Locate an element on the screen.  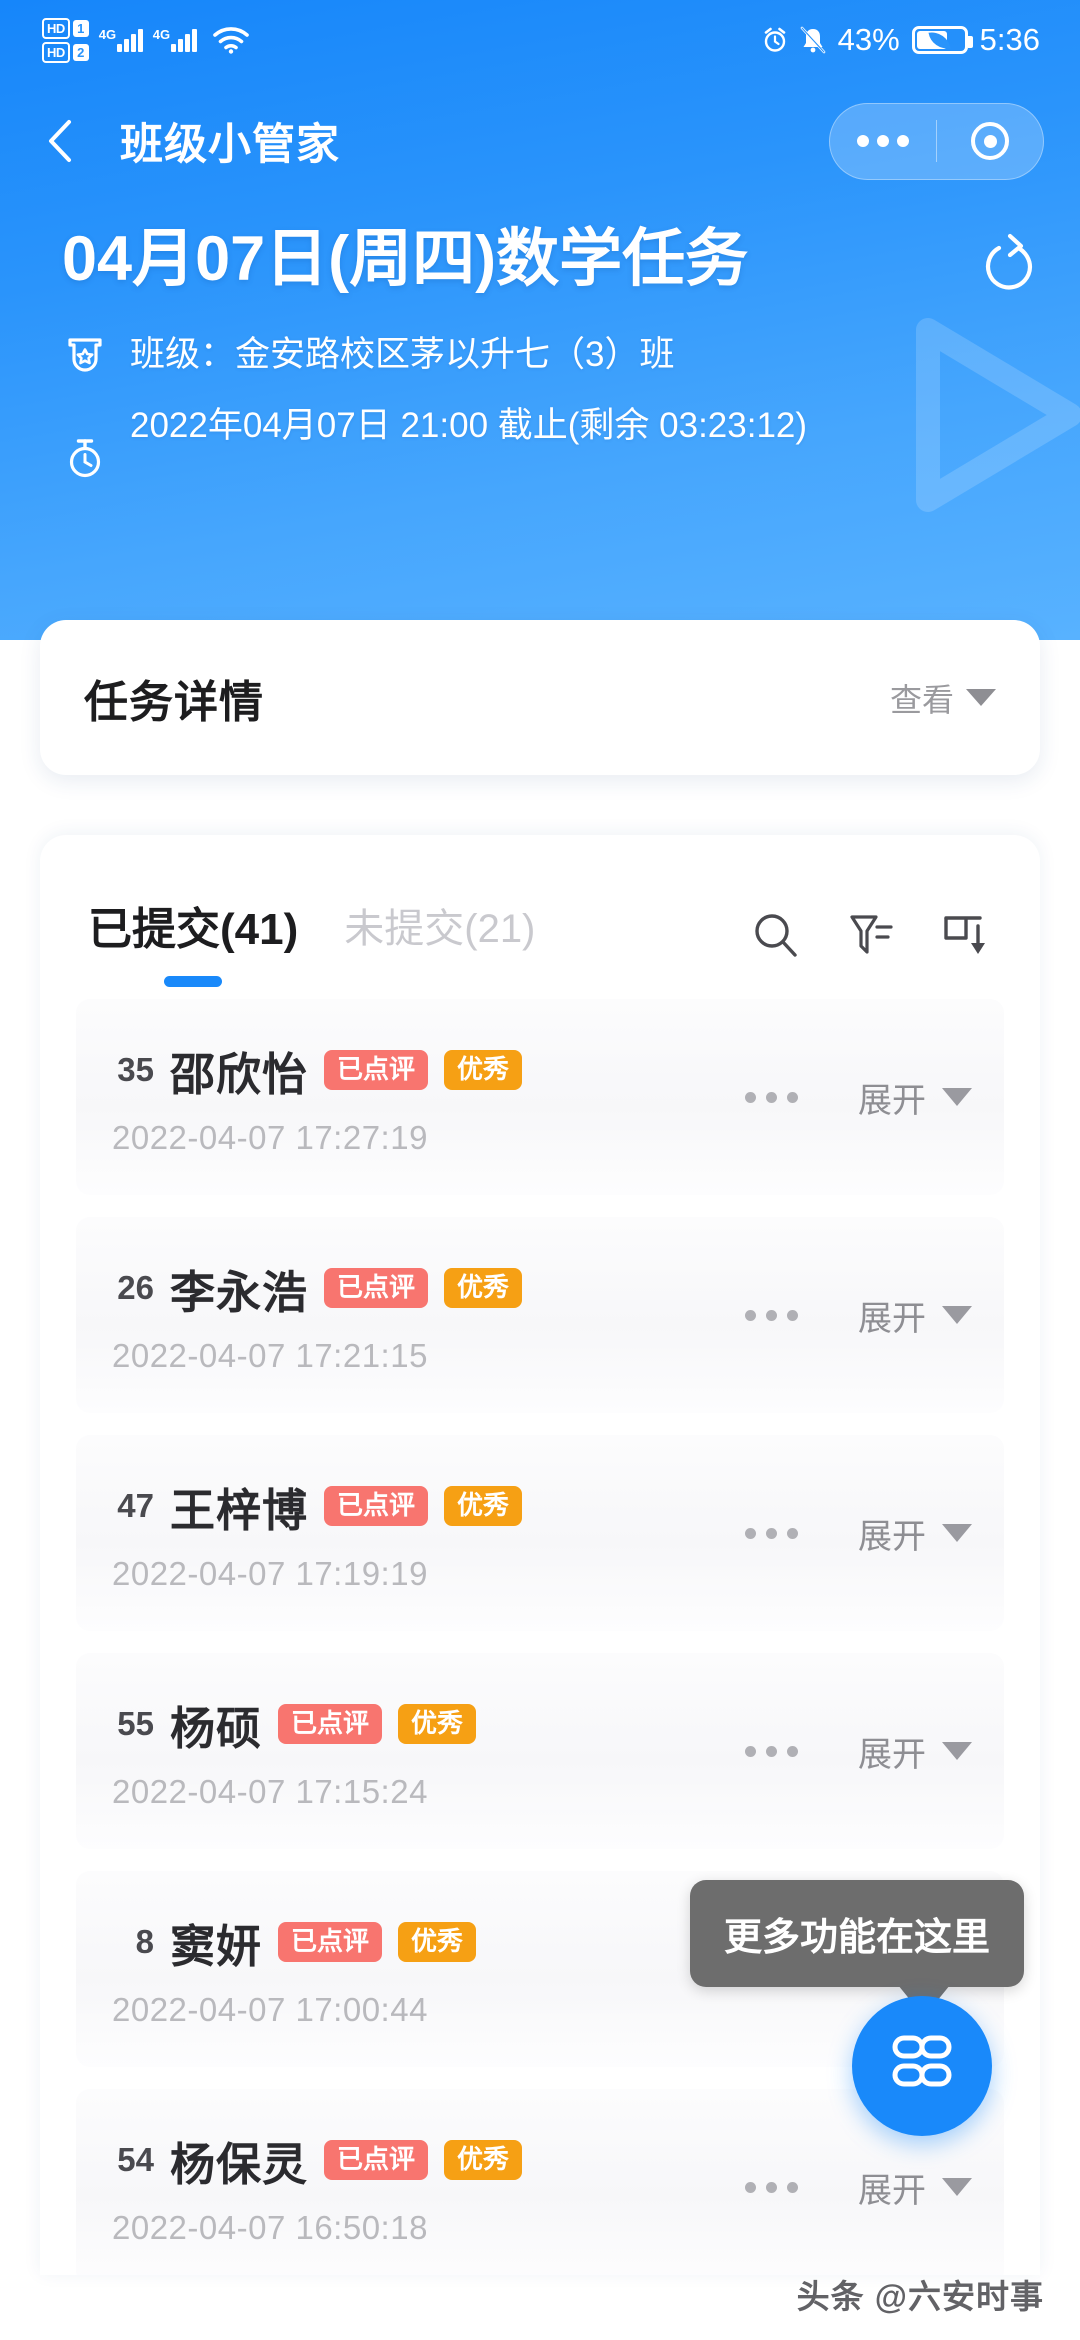
task-detail-title: 任务详情 is located at coordinates (174, 702).